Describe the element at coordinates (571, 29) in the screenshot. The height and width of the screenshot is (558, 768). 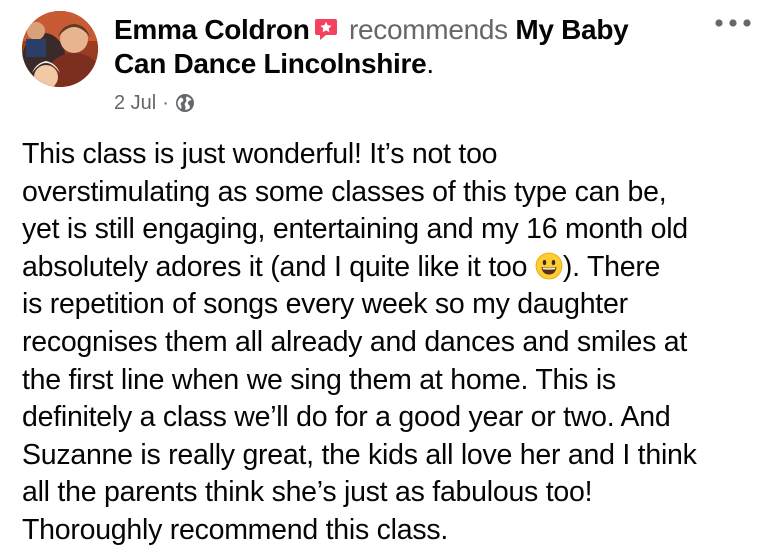
I see `page-name-link: My Baby` at that location.